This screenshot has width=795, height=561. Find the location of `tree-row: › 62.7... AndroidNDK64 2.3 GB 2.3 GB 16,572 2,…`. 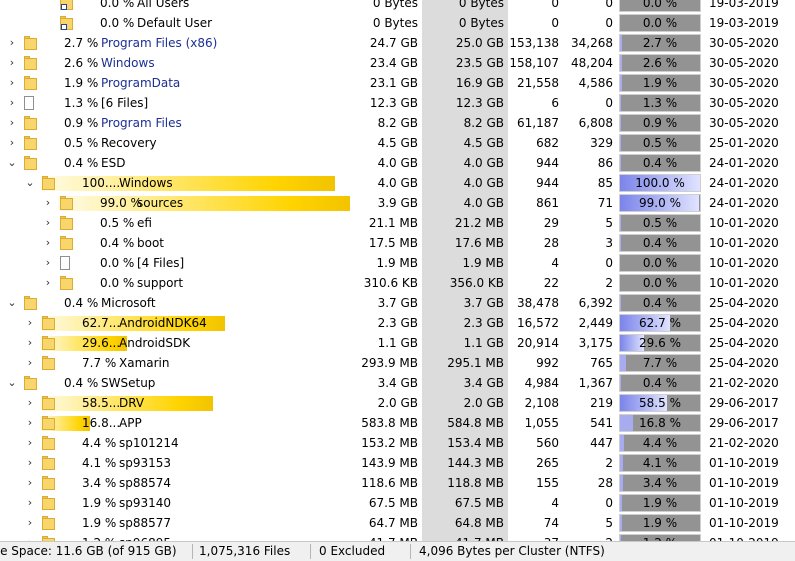

tree-row: › 62.7... AndroidNDK64 2.3 GB 2.3 GB 16,572 2,… is located at coordinates (397, 323).